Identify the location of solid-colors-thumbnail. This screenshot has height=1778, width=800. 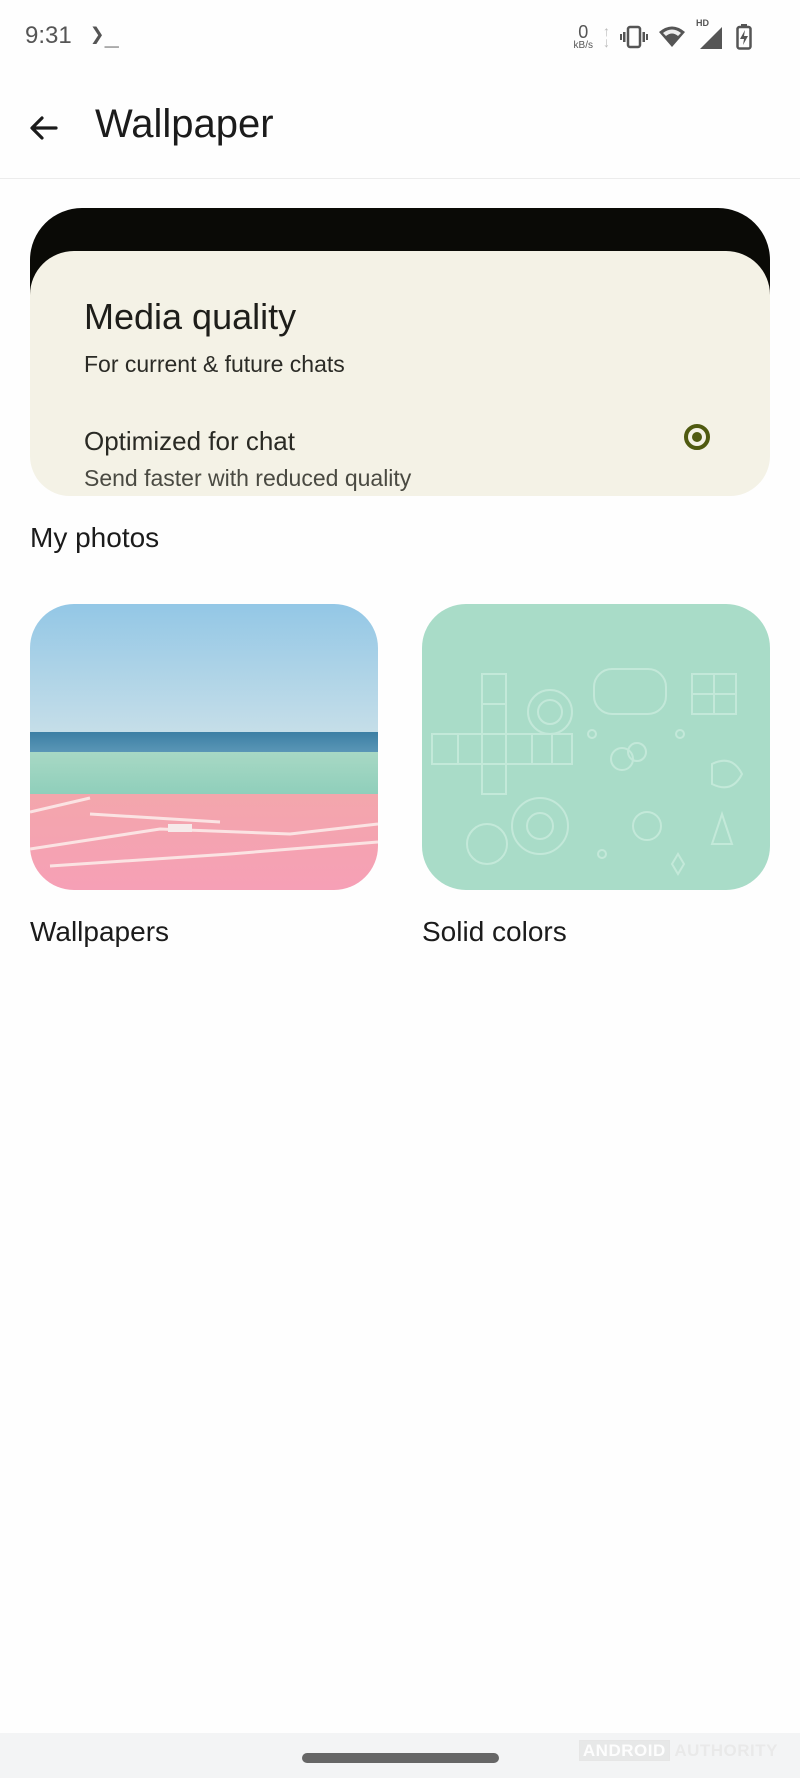
(596, 747).